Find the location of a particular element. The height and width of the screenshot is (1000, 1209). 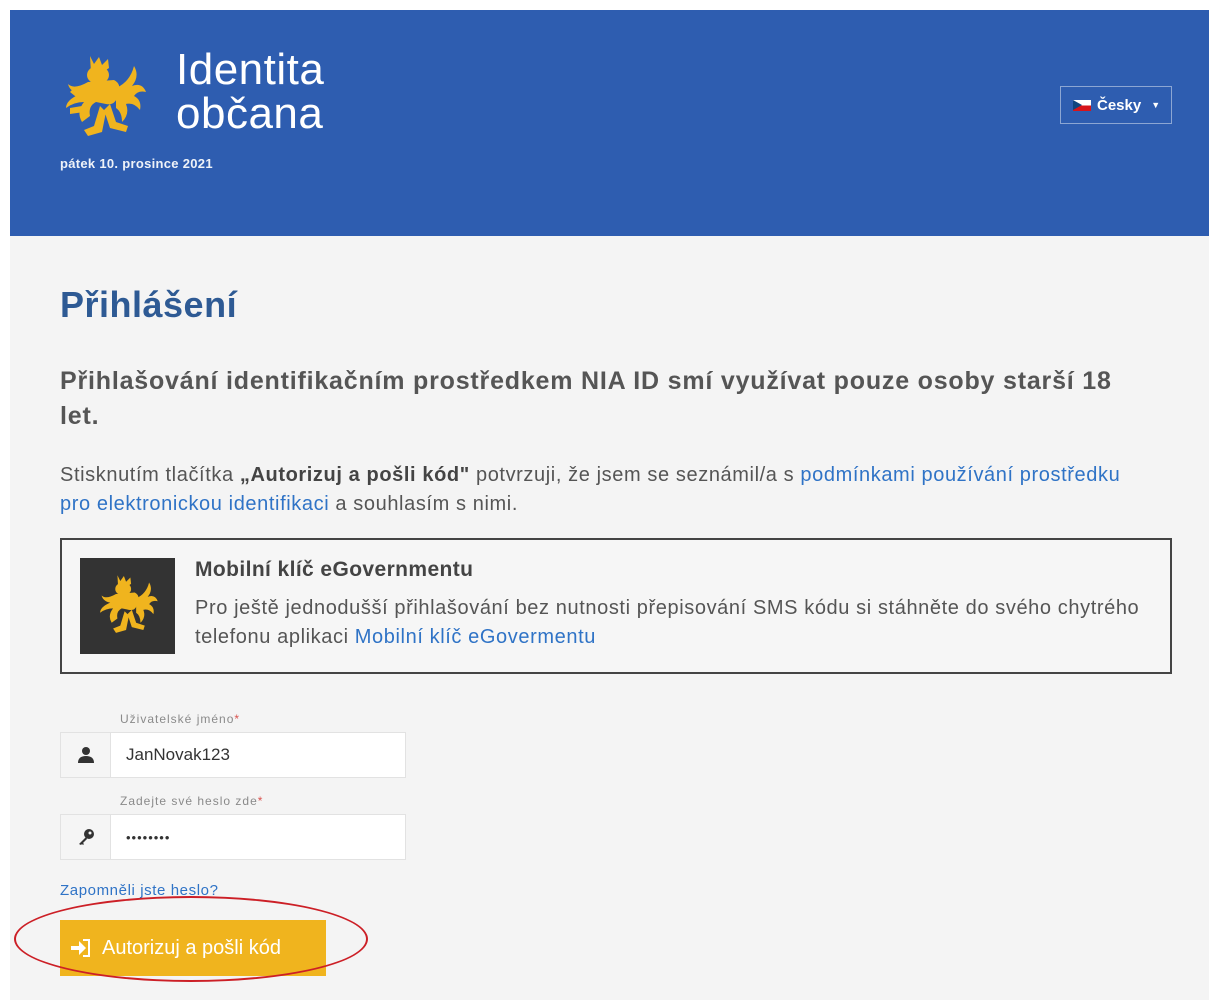

user-icon is located at coordinates (86, 755).